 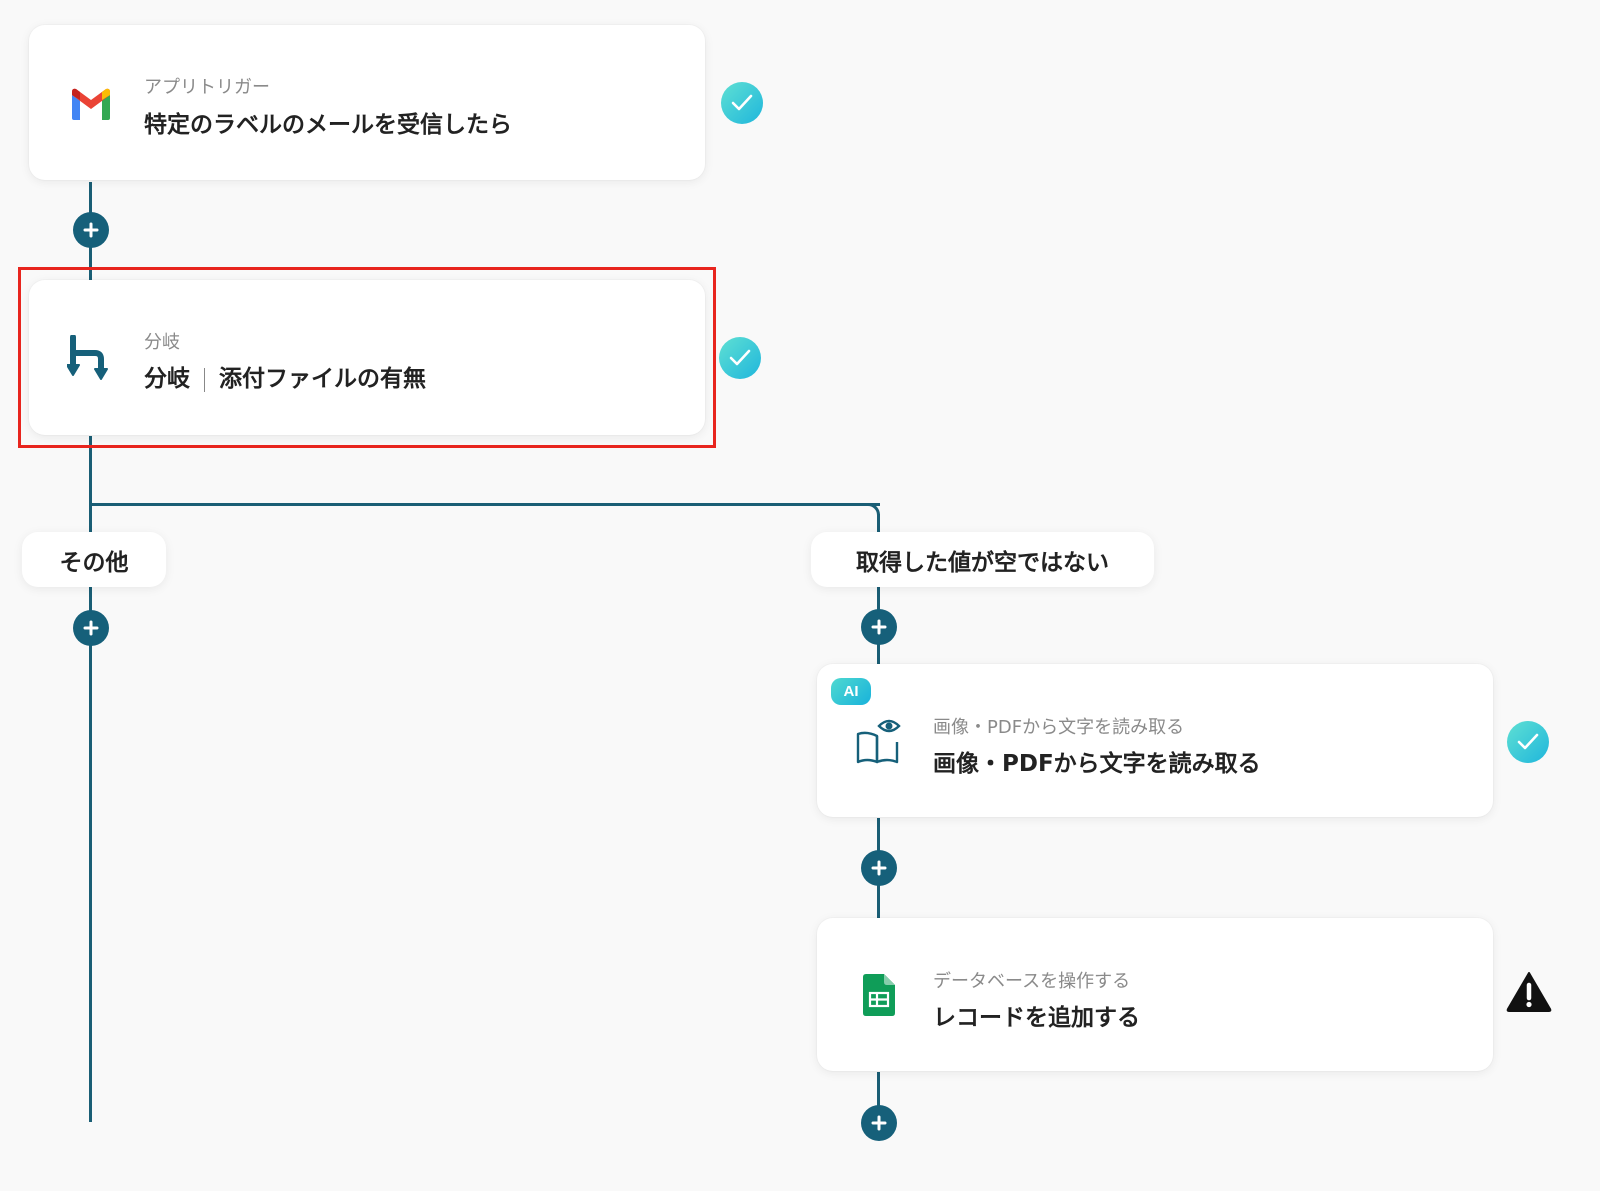 What do you see at coordinates (484, 504) in the screenshot?
I see `connector-branch-horizontal` at bounding box center [484, 504].